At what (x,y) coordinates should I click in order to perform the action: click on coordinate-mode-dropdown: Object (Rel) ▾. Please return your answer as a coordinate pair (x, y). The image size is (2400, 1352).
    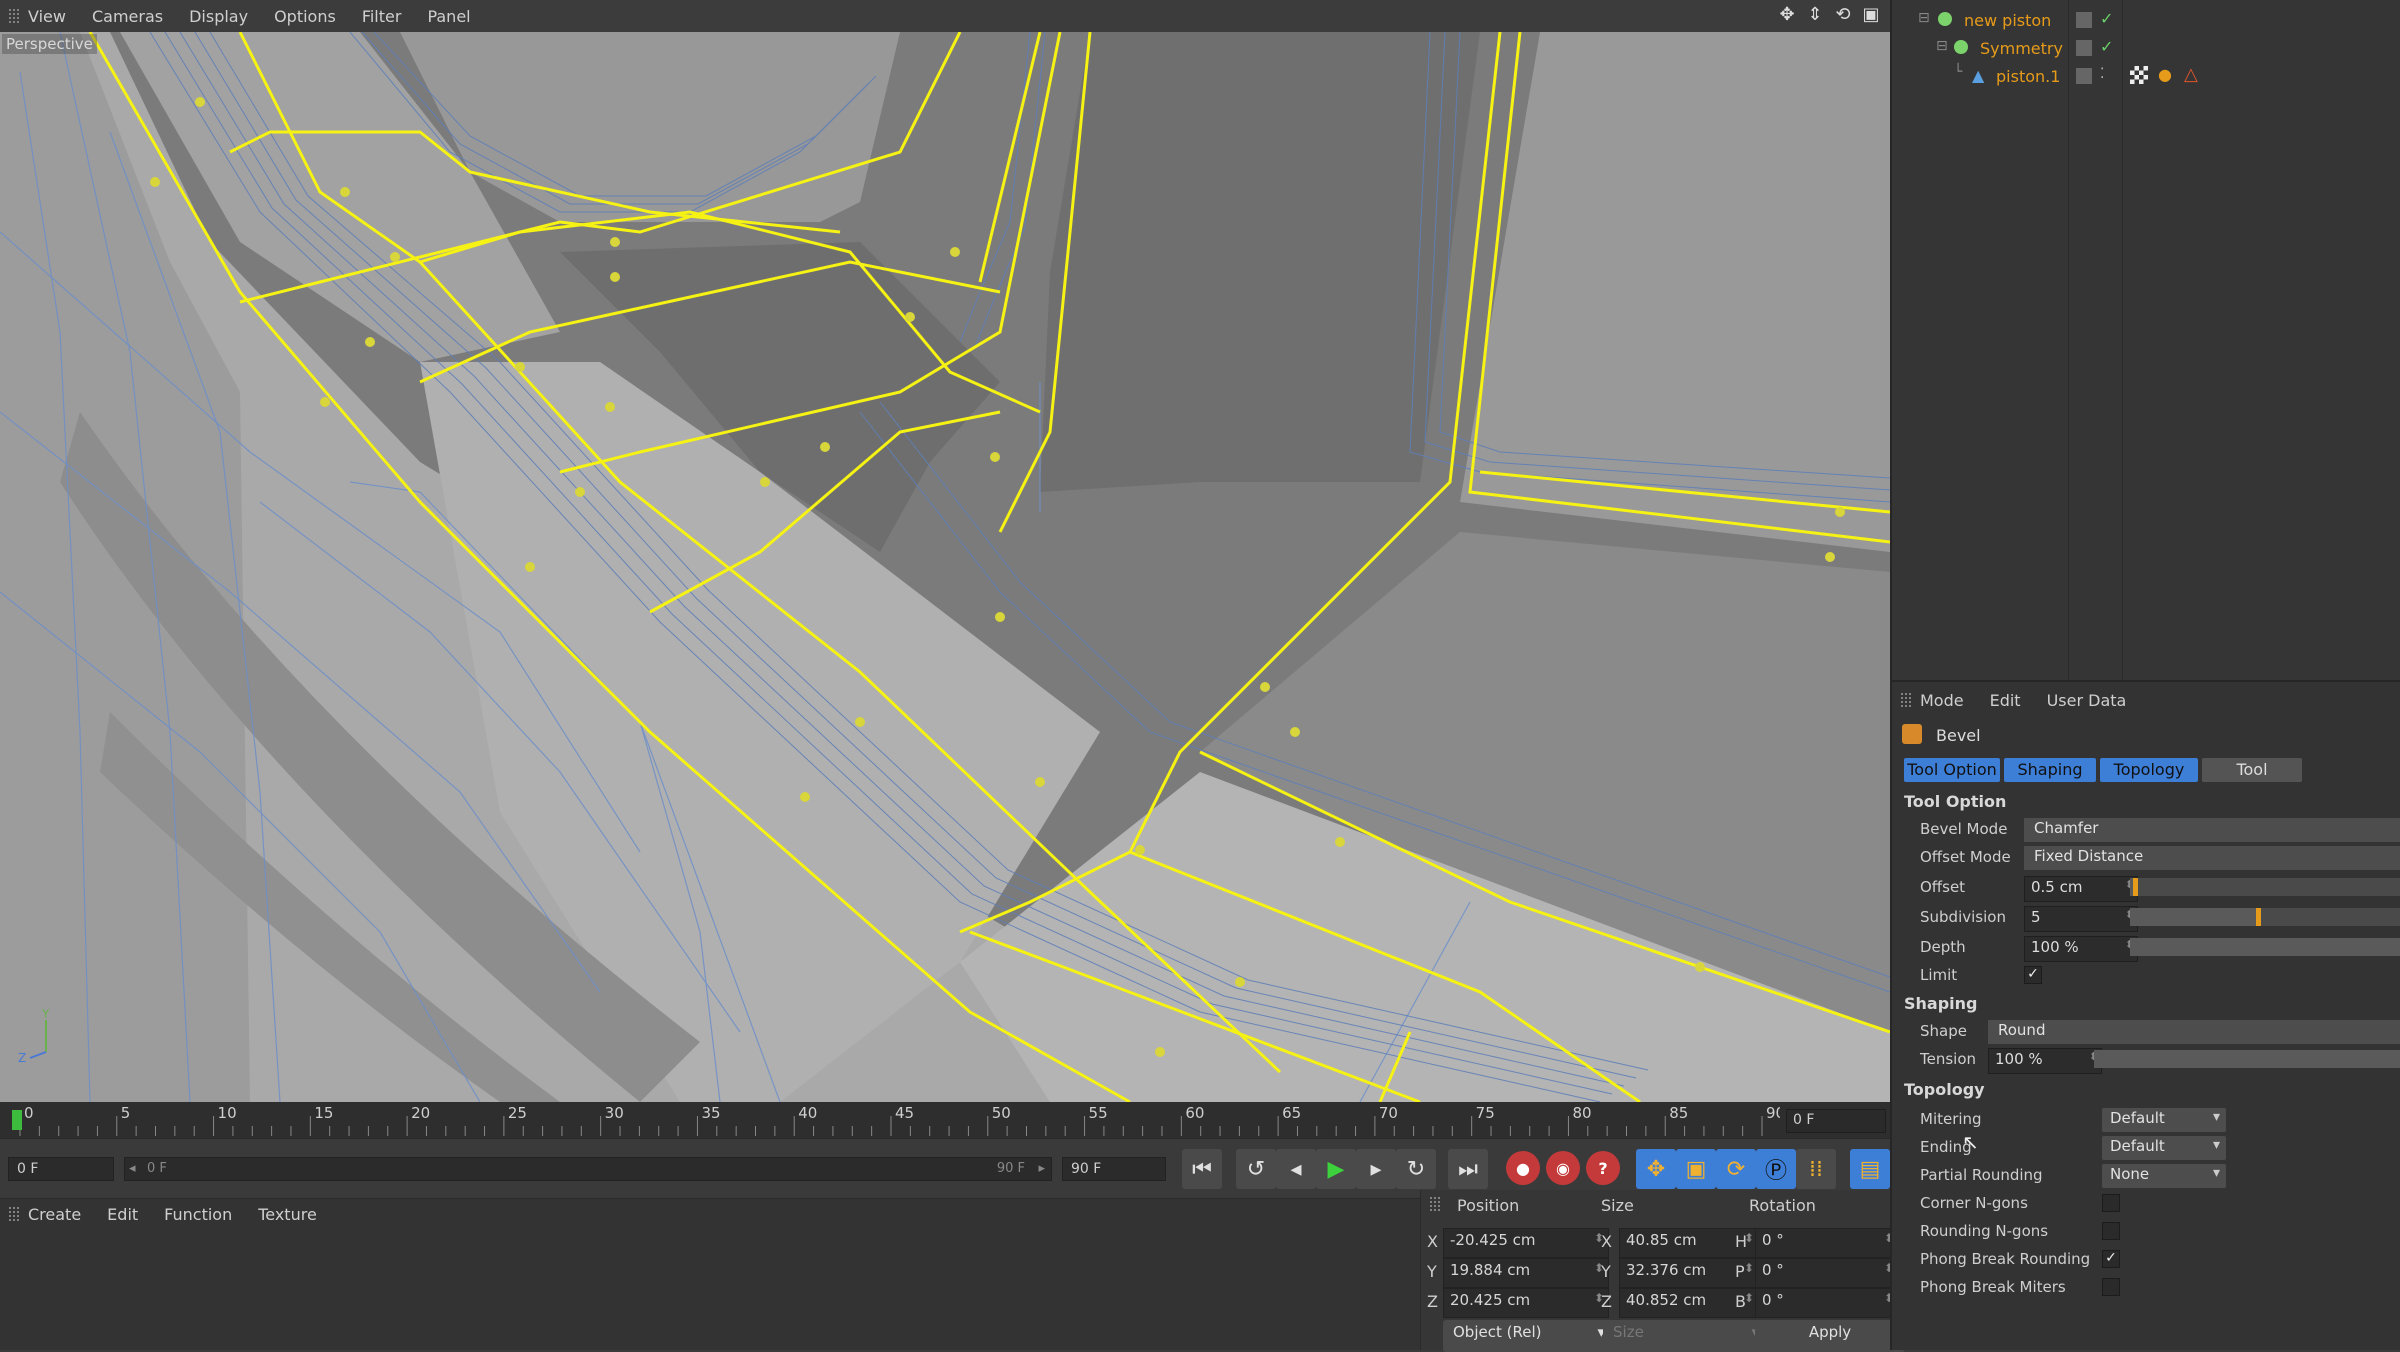
    Looking at the image, I should click on (1528, 1336).